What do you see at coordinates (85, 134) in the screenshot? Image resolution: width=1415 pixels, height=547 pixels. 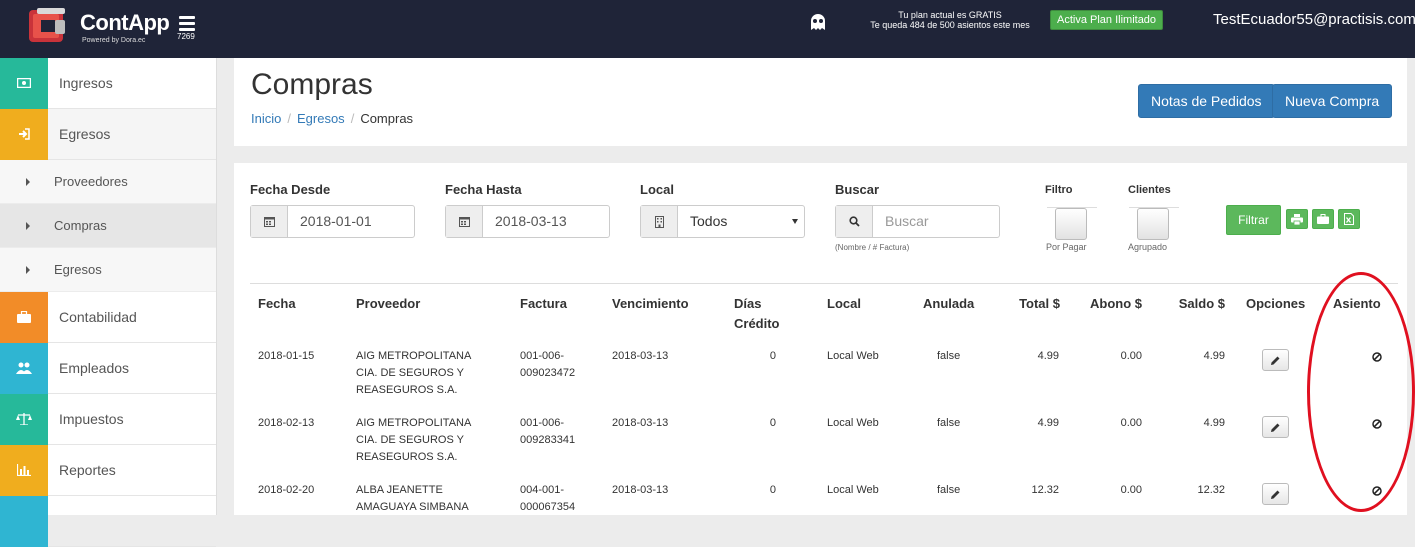 I see `sidebar-item-label: Egresos` at bounding box center [85, 134].